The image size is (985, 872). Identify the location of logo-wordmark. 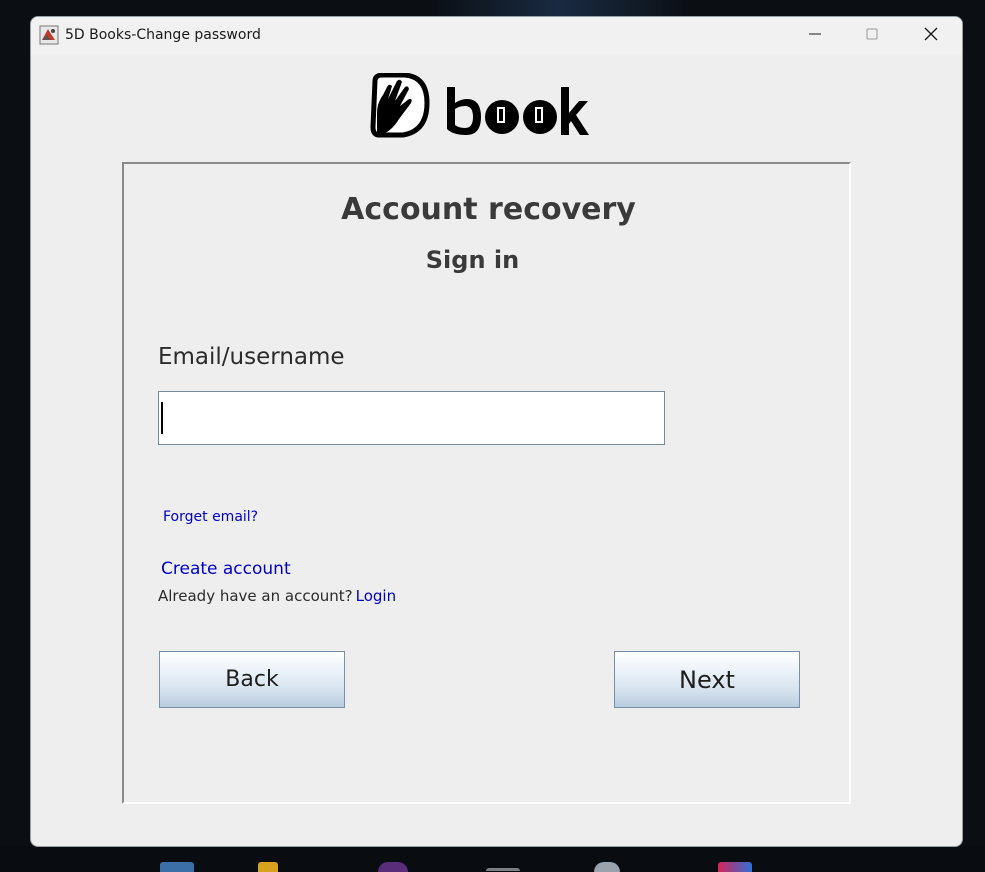
(518, 111).